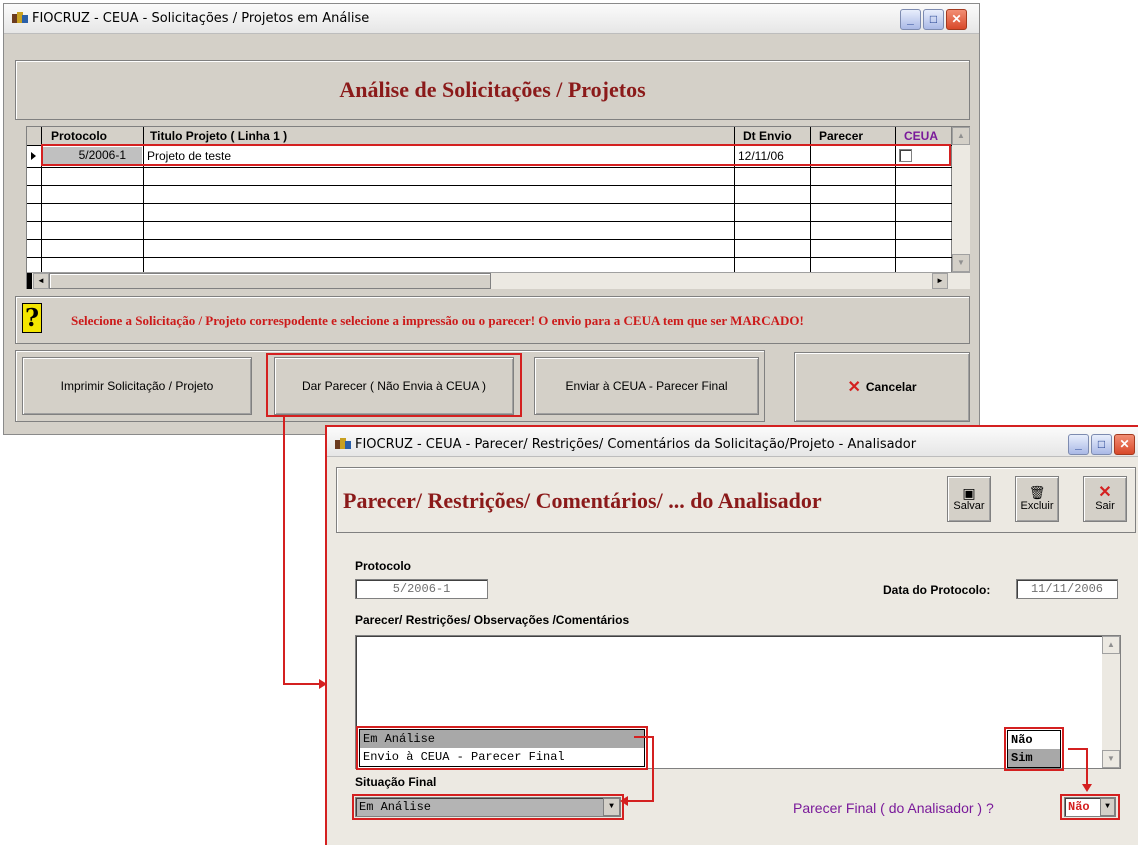 Image resolution: width=1138 pixels, height=845 pixels. I want to click on parecer-list-highlight, so click(1034, 749).